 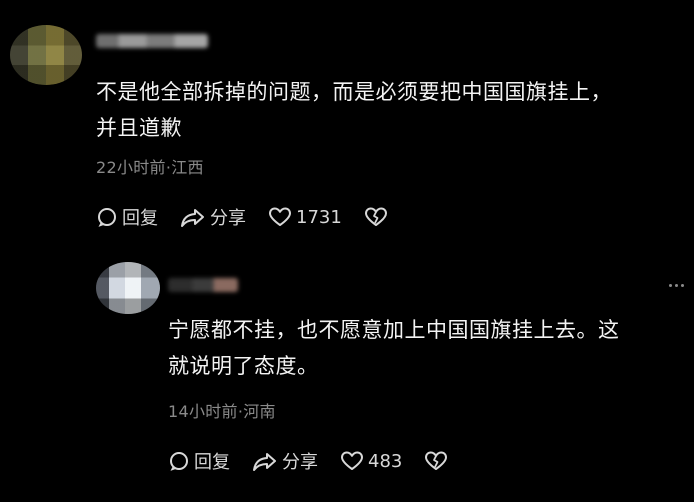 I want to click on comment-actions: 回复 分享 483, so click(x=310, y=461).